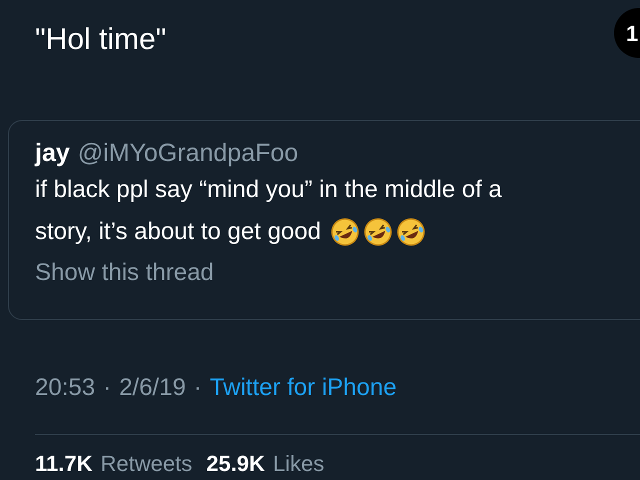 Image resolution: width=640 pixels, height=480 pixels. Describe the element at coordinates (178, 232) in the screenshot. I see `quoted-tweet-text: story, it’s about to get good` at that location.